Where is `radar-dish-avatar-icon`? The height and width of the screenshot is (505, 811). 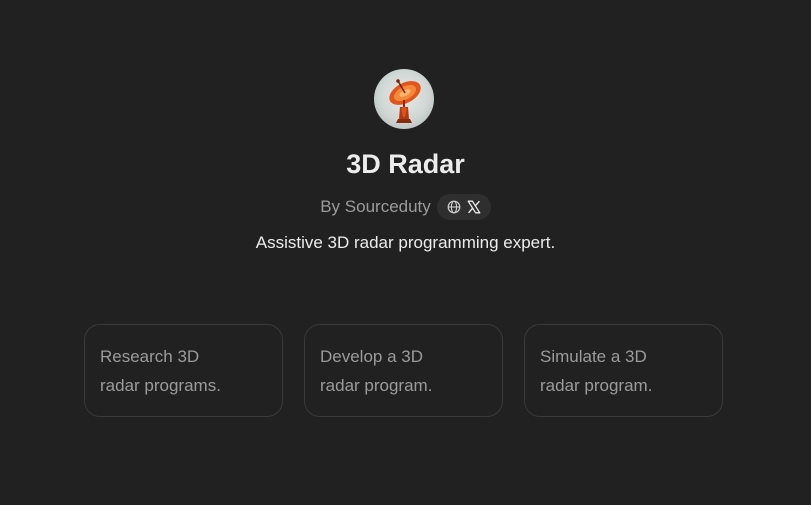
radar-dish-avatar-icon is located at coordinates (404, 99).